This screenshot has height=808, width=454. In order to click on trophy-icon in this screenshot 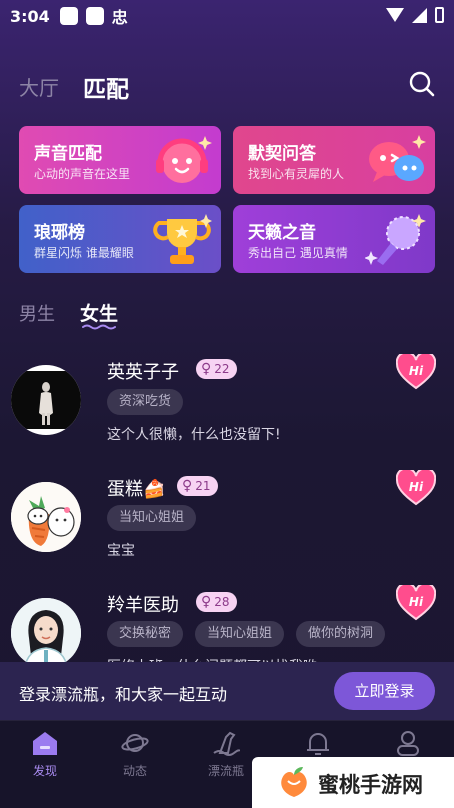, I will do `click(182, 239)`.